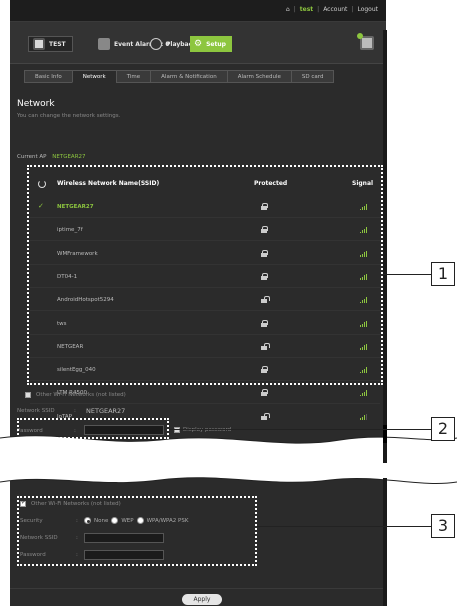 The height and width of the screenshot is (606, 457). I want to click on lock-icon, so click(264, 393).